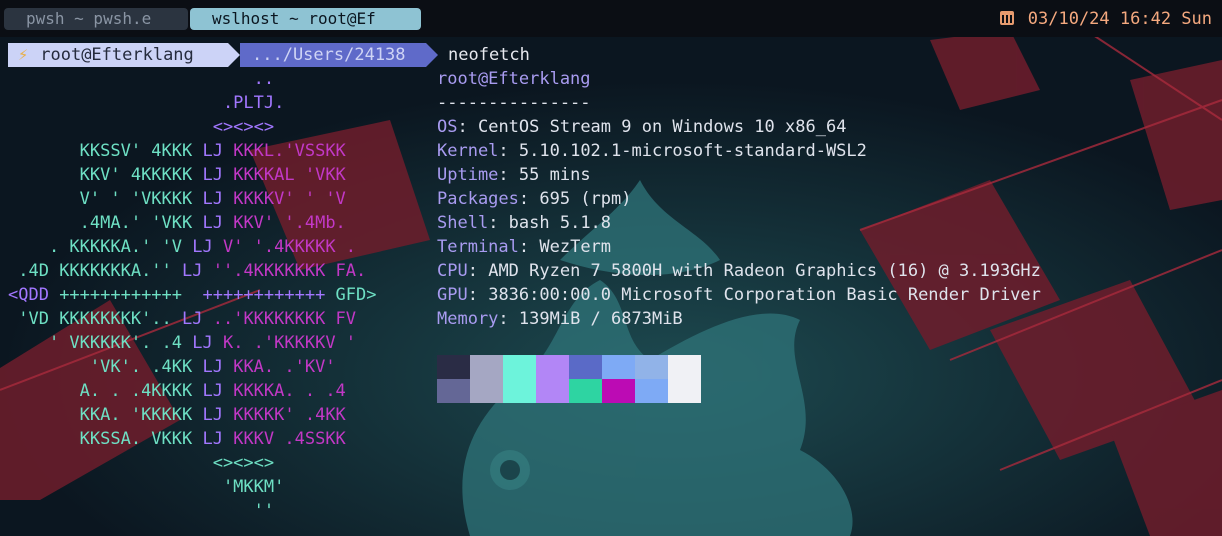 The image size is (1222, 536). I want to click on ascii-logo-line: . KKKKKA.' 'V LJ V' '.4KKKKK ., so click(192, 247).